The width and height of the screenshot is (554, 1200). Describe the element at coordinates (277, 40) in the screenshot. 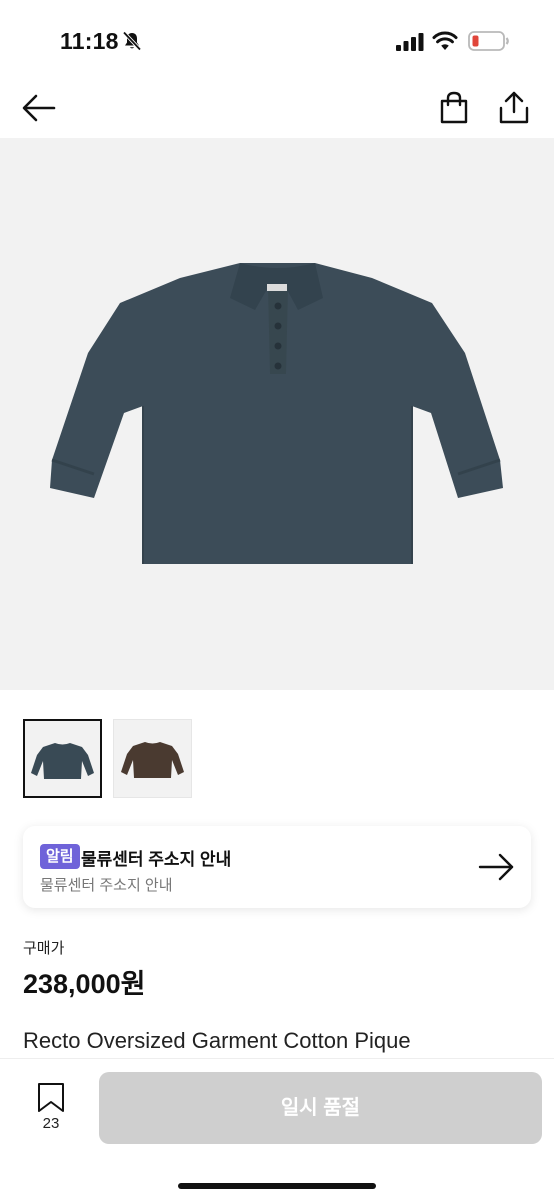

I see `status-bar: 11:18` at that location.